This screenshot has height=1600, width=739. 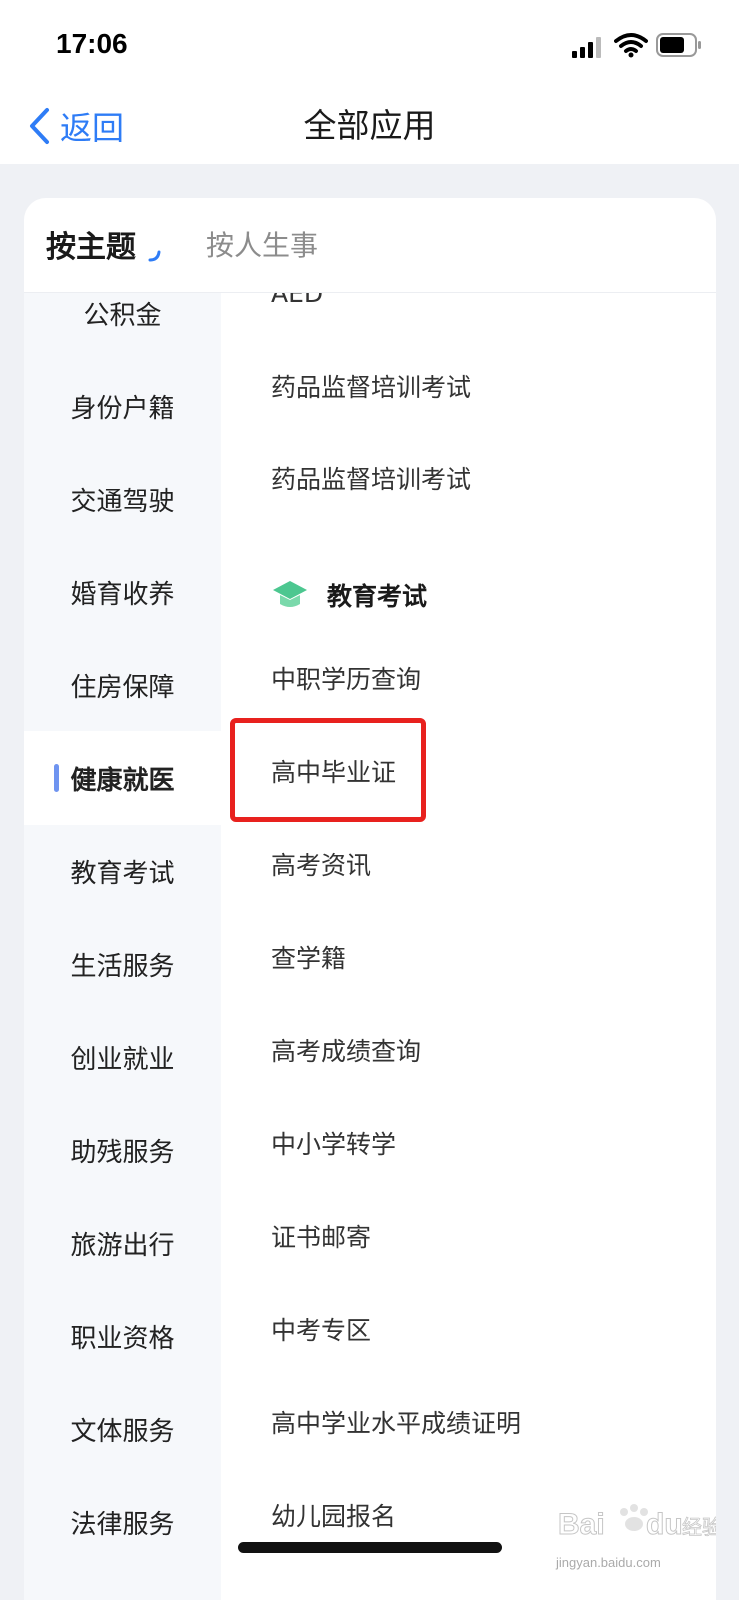 What do you see at coordinates (370, 1547) in the screenshot?
I see `home-indicator` at bounding box center [370, 1547].